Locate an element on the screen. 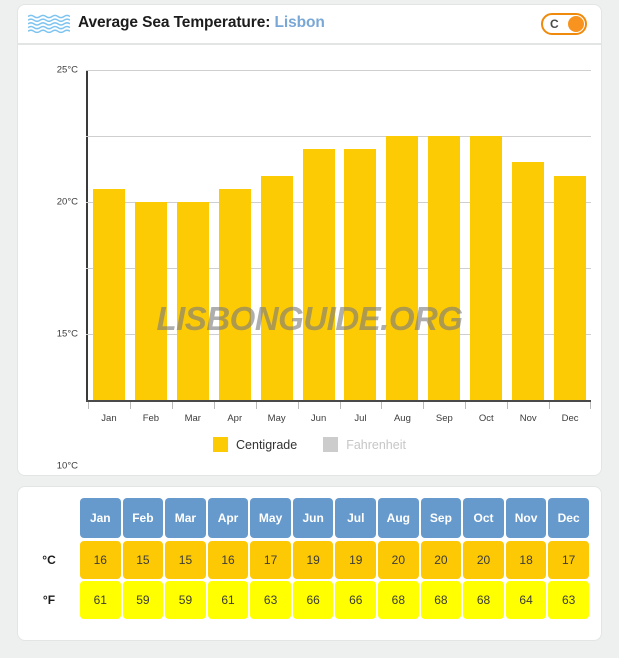 Image resolution: width=619 pixels, height=658 pixels. x-axis-tick-label: Sep is located at coordinates (444, 415).